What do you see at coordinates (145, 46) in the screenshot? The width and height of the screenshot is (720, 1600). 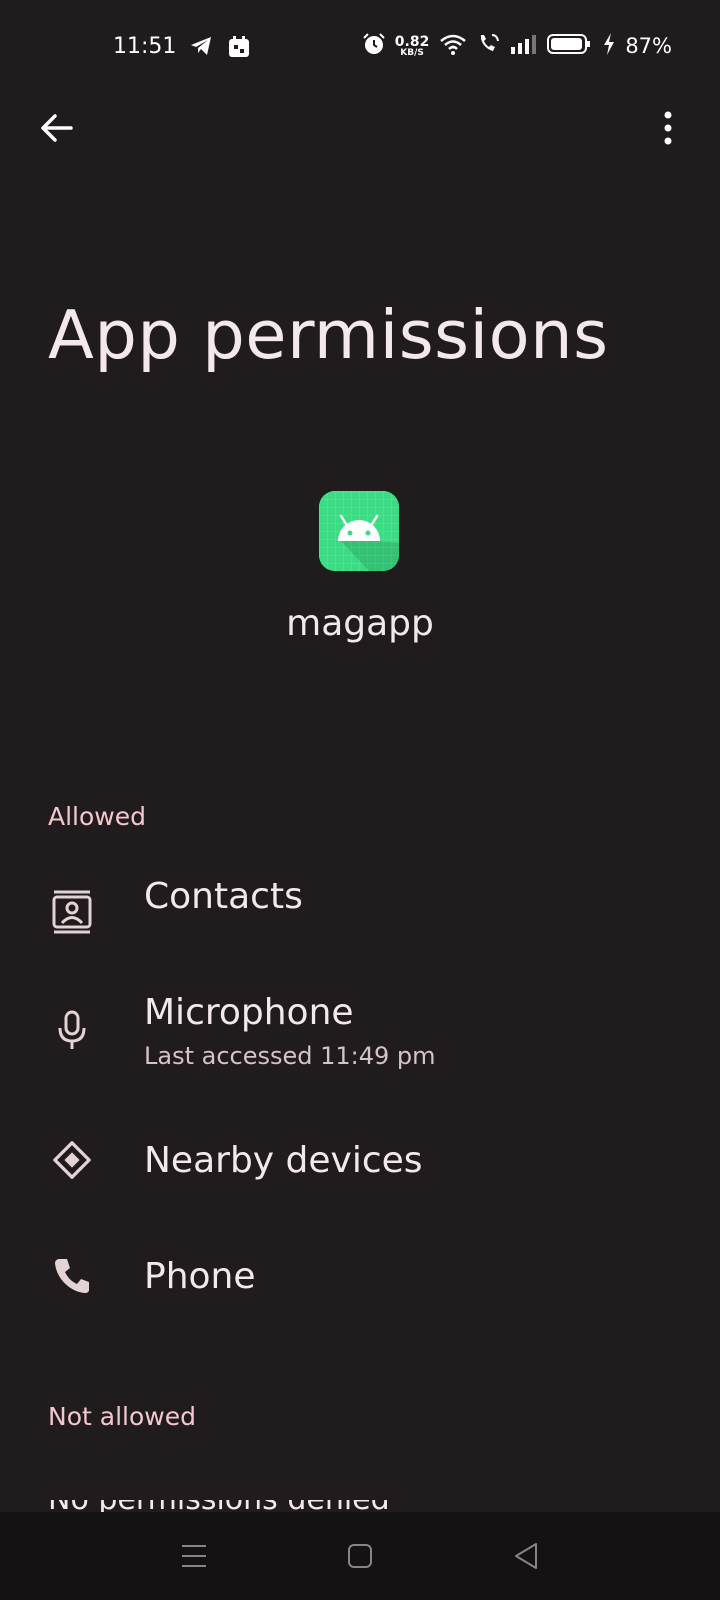 I see `status-time: 11:51` at bounding box center [145, 46].